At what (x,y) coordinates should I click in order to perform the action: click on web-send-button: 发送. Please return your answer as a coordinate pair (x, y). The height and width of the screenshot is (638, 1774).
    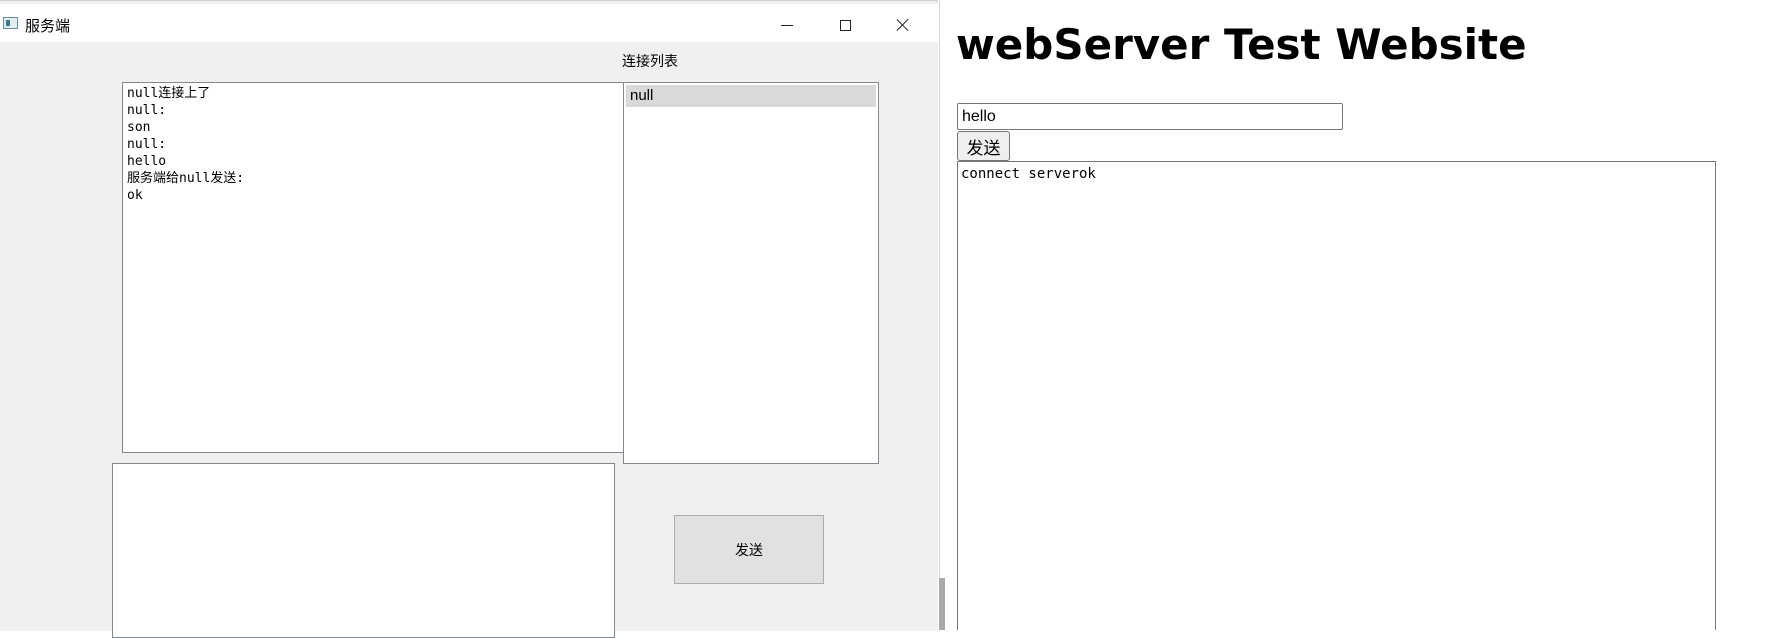
    Looking at the image, I should click on (983, 146).